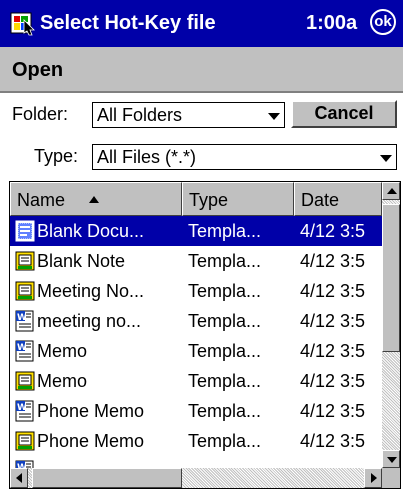 The image size is (403, 496). I want to click on list-header: Name Type Date, so click(196, 199).